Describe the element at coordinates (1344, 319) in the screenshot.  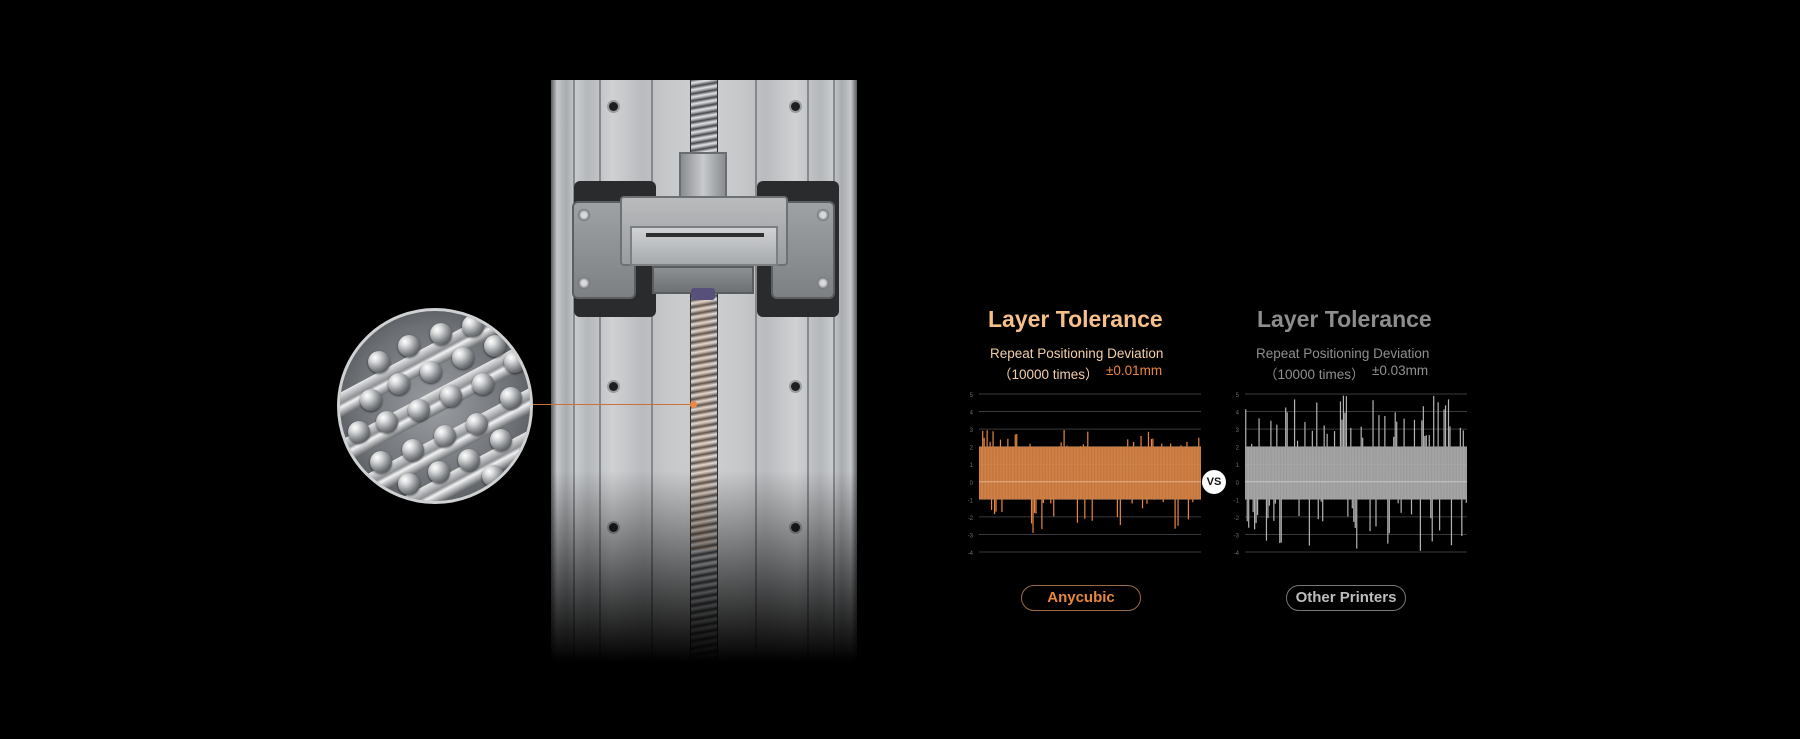
I see `other-chart-title: Layer Tolerance` at that location.